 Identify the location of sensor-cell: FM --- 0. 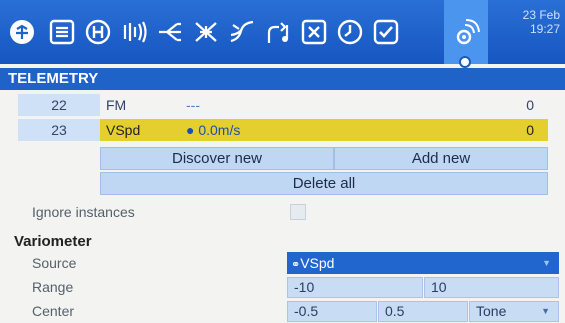
(324, 105).